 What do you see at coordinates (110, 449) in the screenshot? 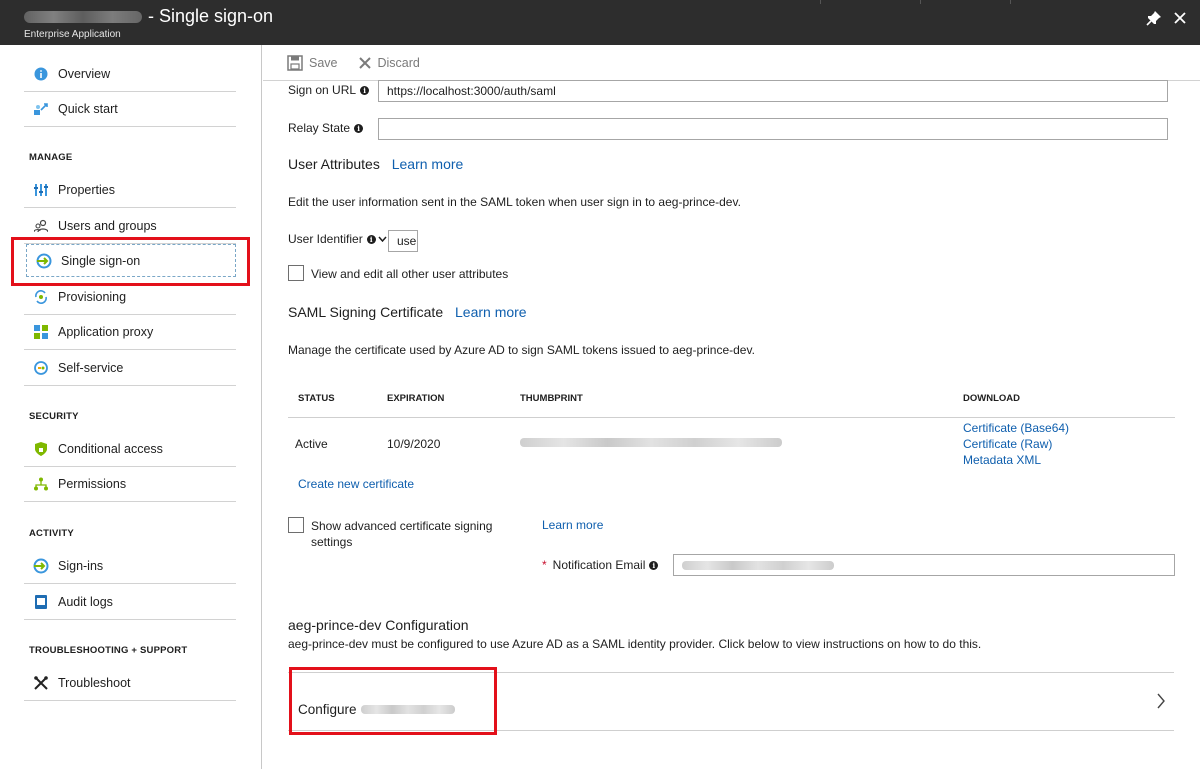
I see `nav-item-label: Conditional access` at bounding box center [110, 449].